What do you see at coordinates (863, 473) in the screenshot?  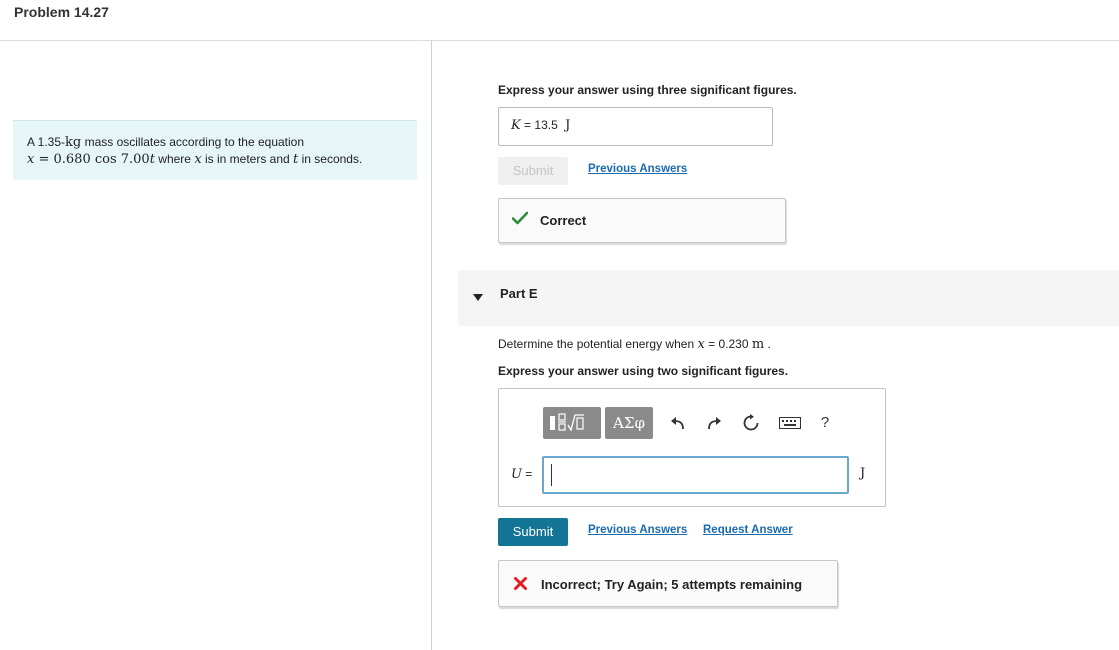 I see `unit-label: J` at bounding box center [863, 473].